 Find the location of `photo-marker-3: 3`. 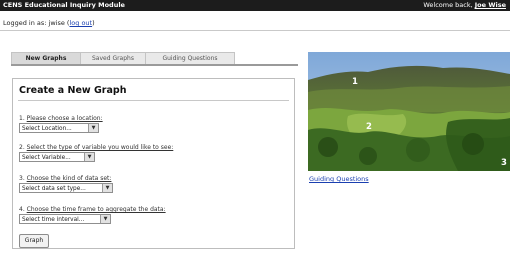

photo-marker-3: 3 is located at coordinates (504, 163).